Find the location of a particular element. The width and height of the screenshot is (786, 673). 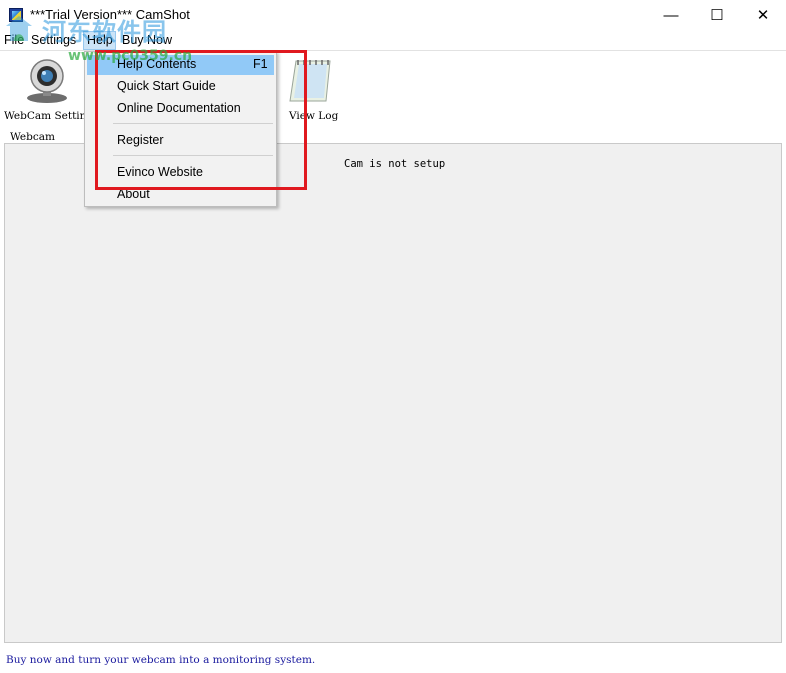

maximize-button: ☐ is located at coordinates (717, 15).